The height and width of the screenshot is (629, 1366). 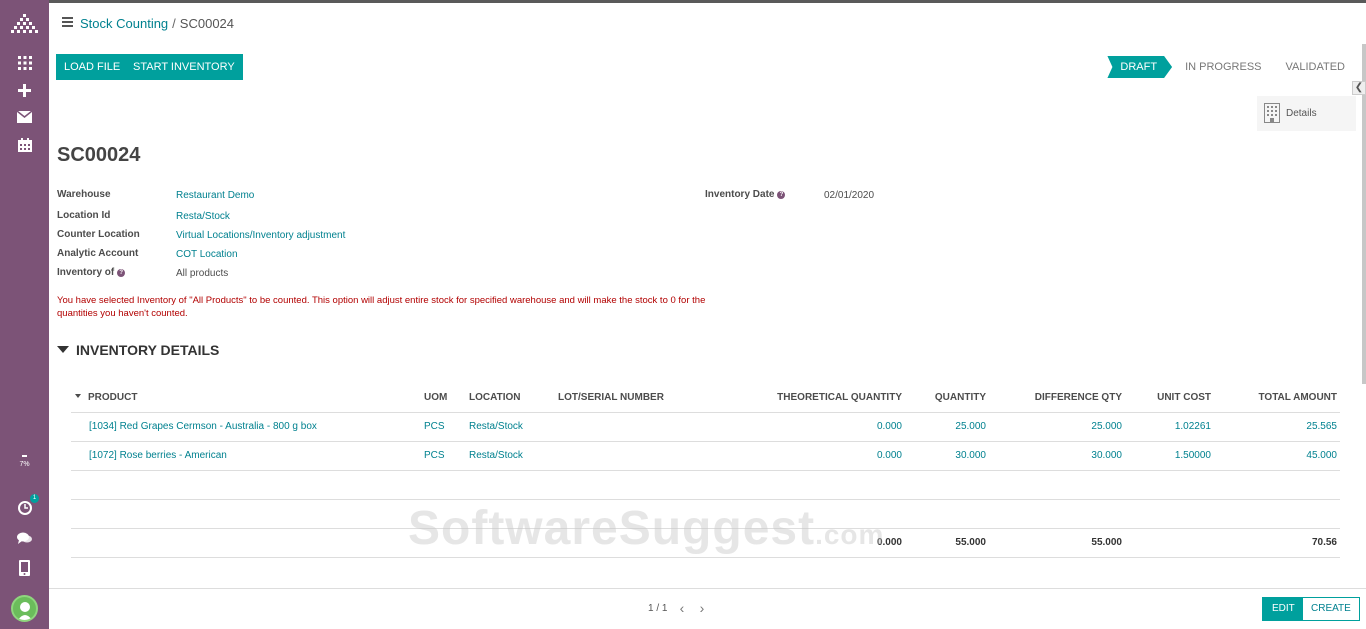 I want to click on phone-icon, so click(x=24, y=568).